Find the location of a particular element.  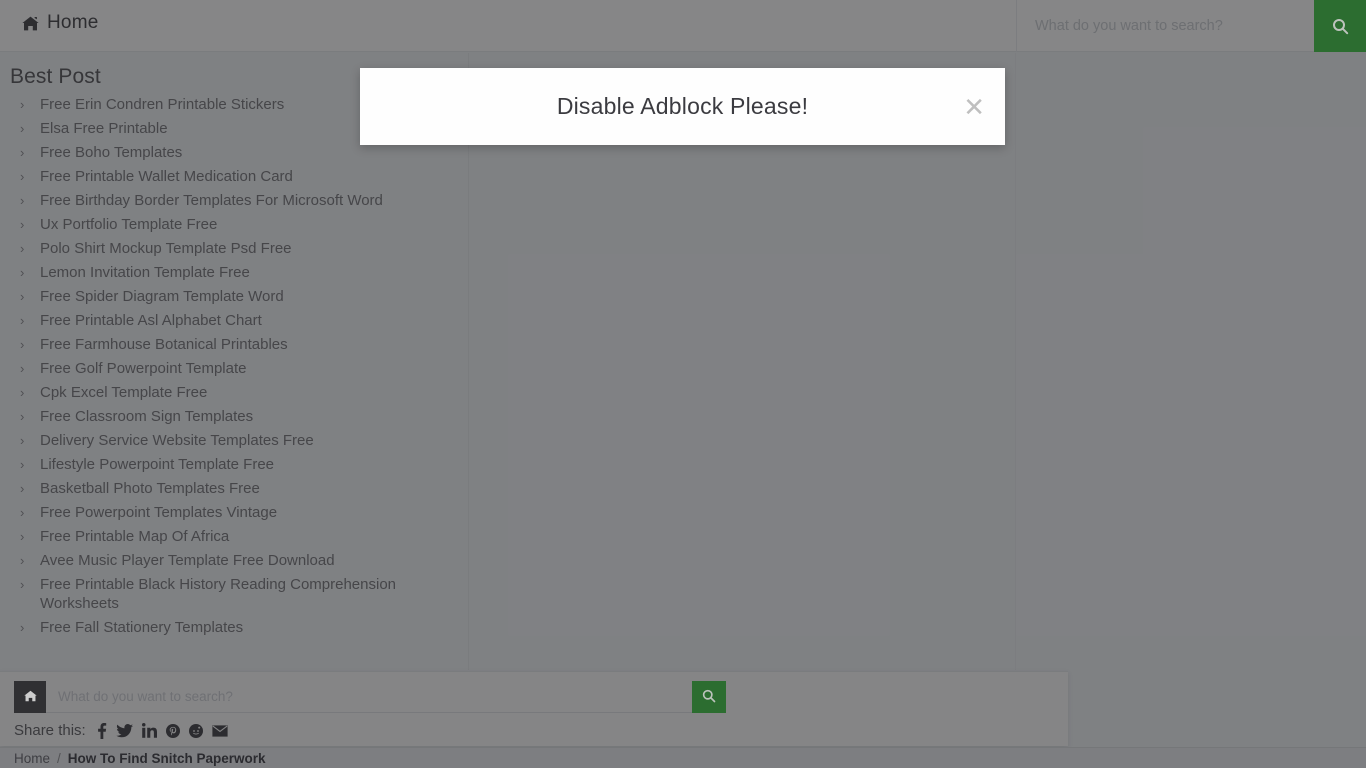

close-icon: ✕ is located at coordinates (974, 107).